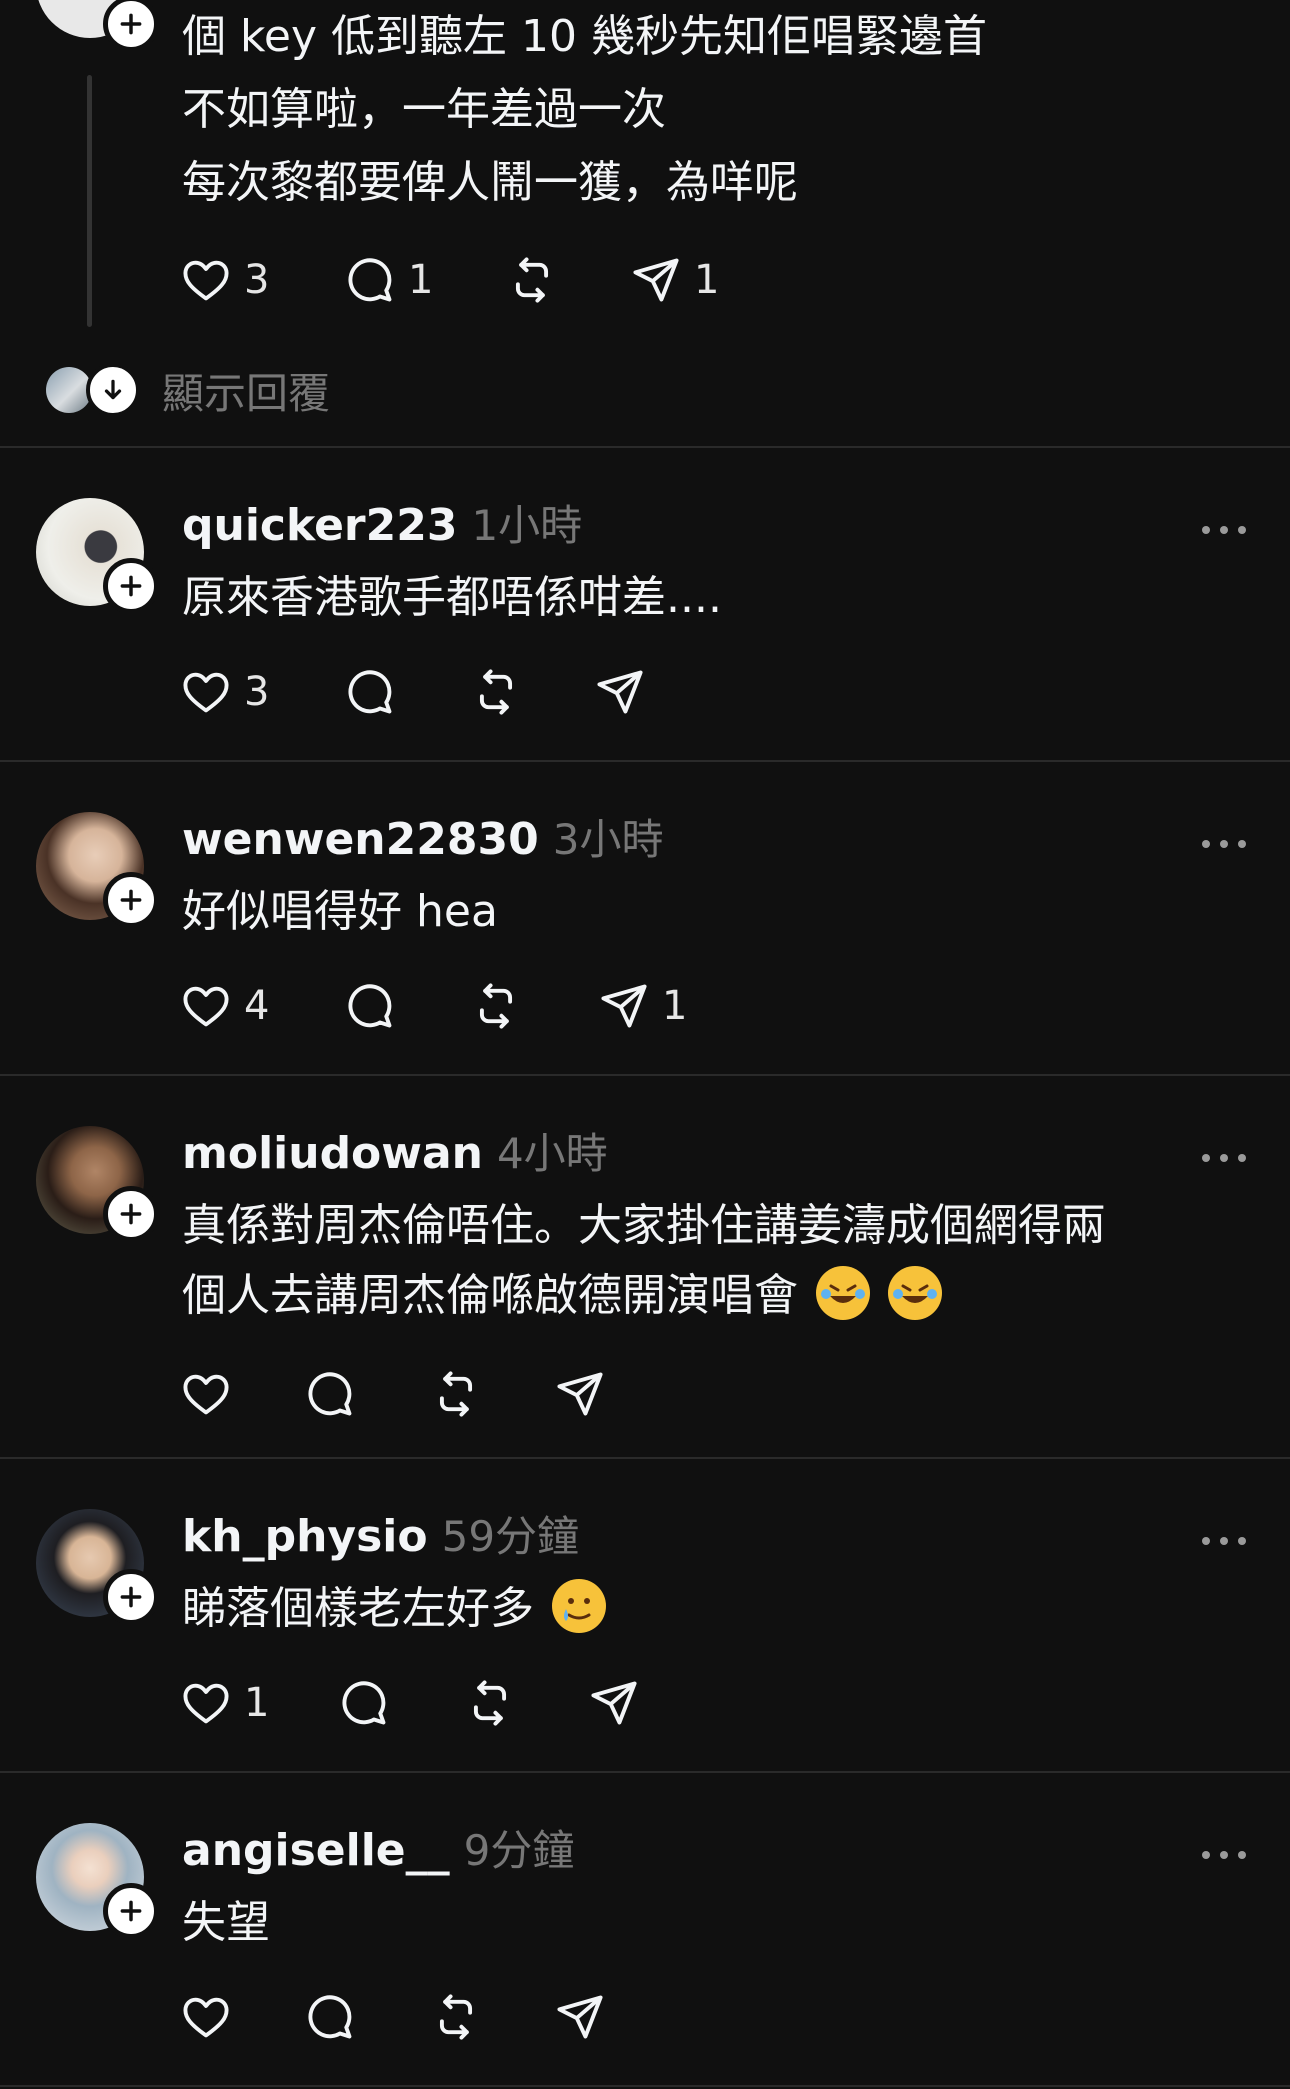 This screenshot has width=1290, height=2089. What do you see at coordinates (490, 182) in the screenshot?
I see `post-text-line: 每次黎都要俾人鬧一獲，為咩呢` at bounding box center [490, 182].